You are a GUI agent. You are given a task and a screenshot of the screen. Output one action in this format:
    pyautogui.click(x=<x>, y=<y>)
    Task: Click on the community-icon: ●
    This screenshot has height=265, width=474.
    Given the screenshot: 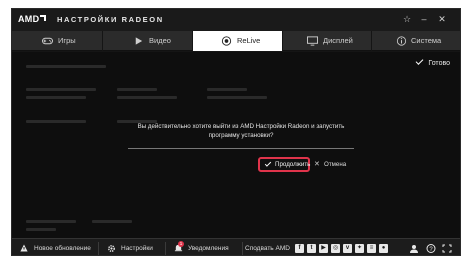 What is the action you would take?
    pyautogui.click(x=383, y=248)
    